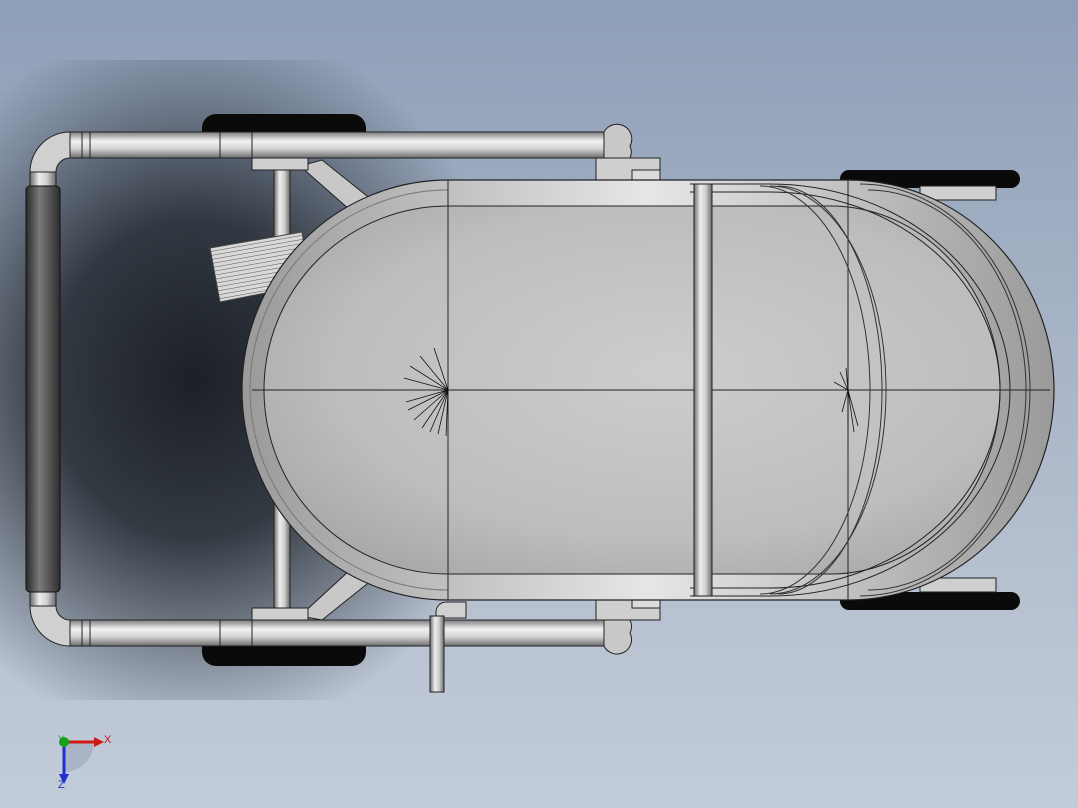 This screenshot has width=1078, height=808. I want to click on x-axis-label: X, so click(108, 740).